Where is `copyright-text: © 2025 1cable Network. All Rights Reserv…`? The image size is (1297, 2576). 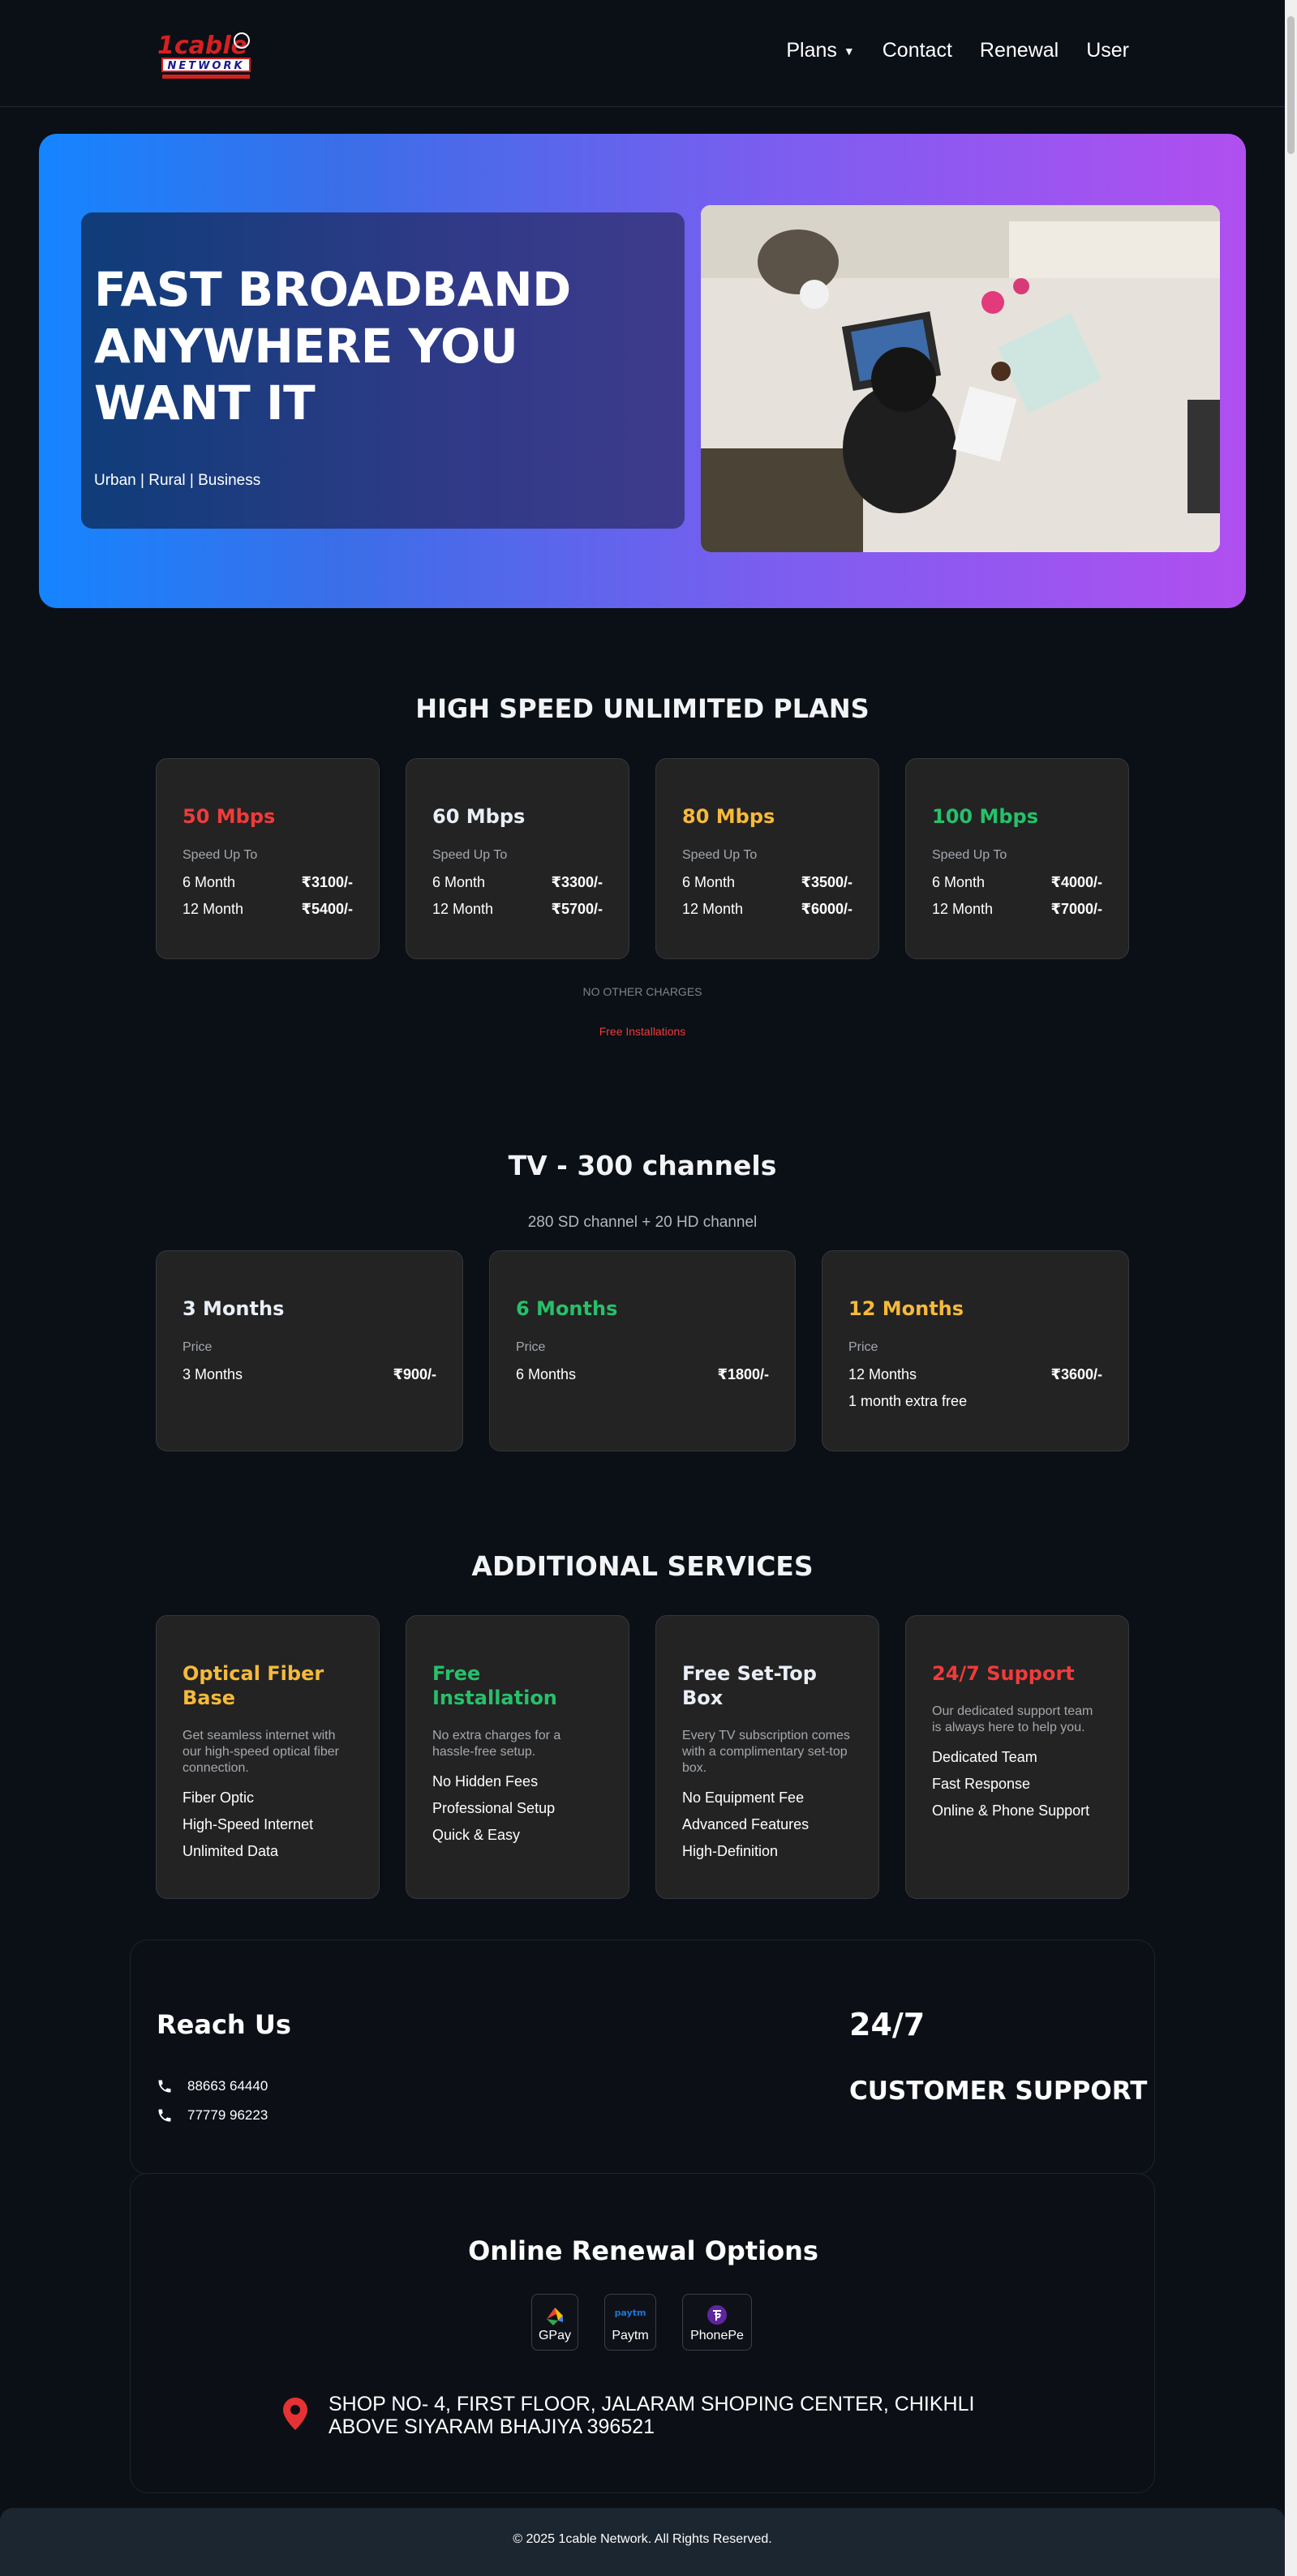 copyright-text: © 2025 1cable Network. All Rights Reserv… is located at coordinates (642, 2539).